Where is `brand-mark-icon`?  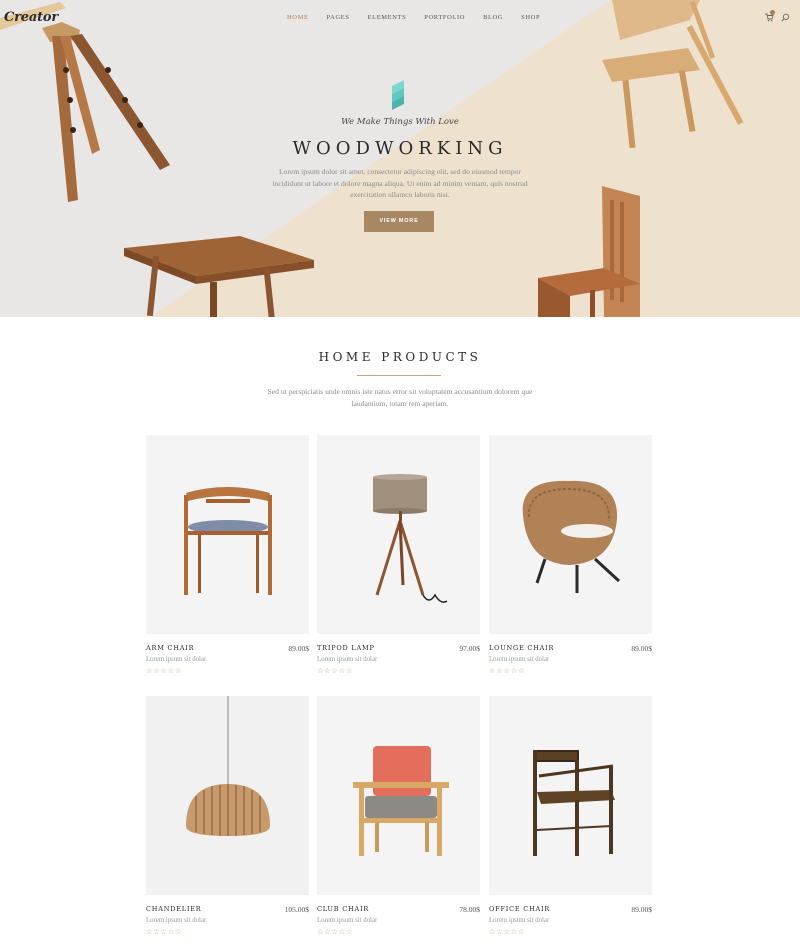 brand-mark-icon is located at coordinates (398, 95).